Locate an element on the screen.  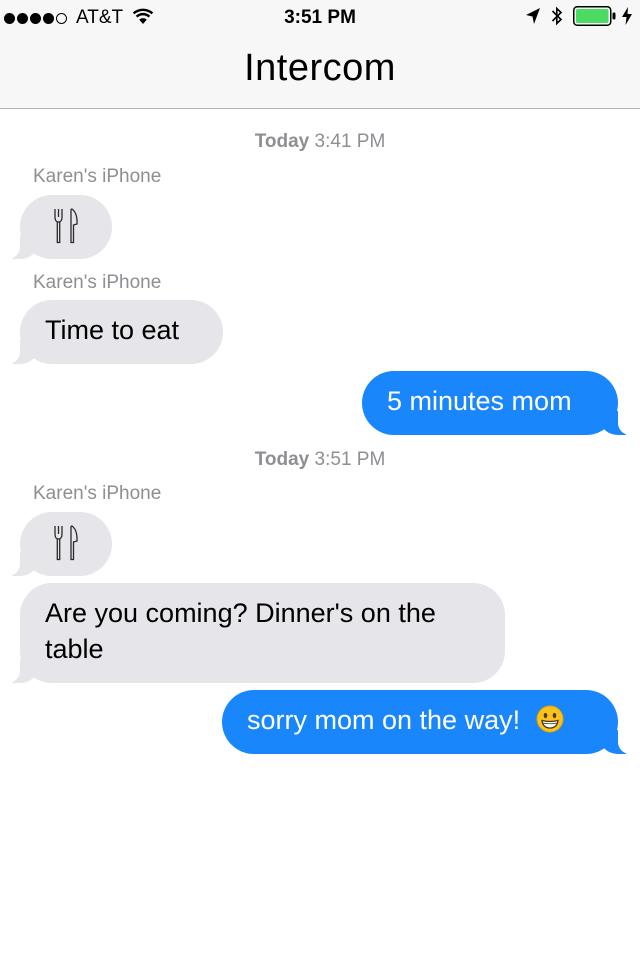
timestamp: Today 3:41 PM is located at coordinates (320, 142).